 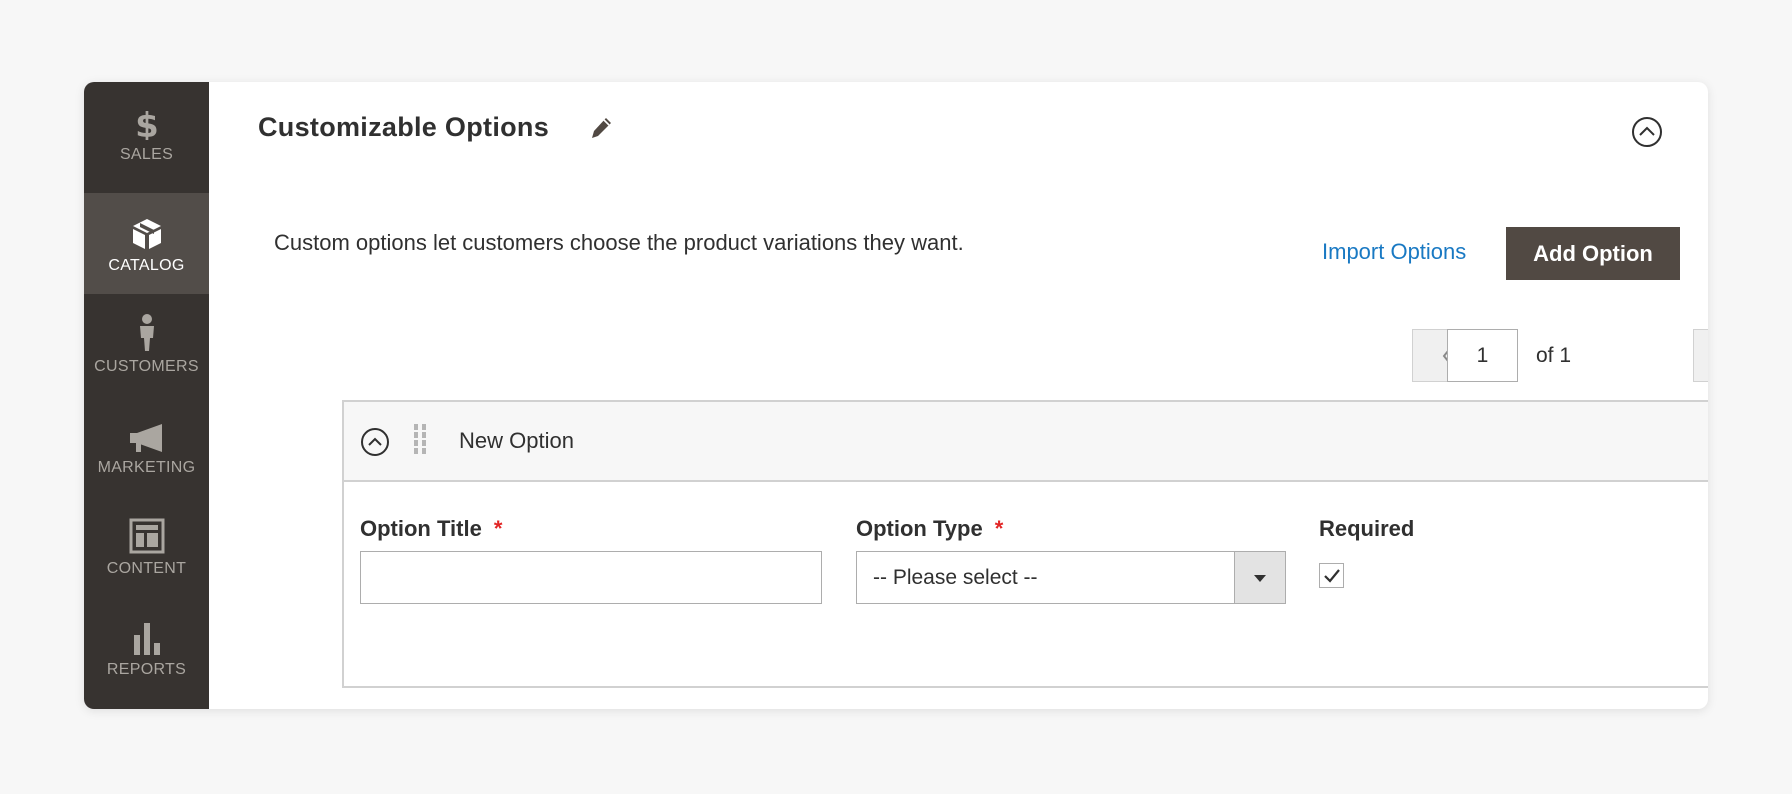 What do you see at coordinates (146, 669) in the screenshot?
I see `sidebar-item-label: REPORTS` at bounding box center [146, 669].